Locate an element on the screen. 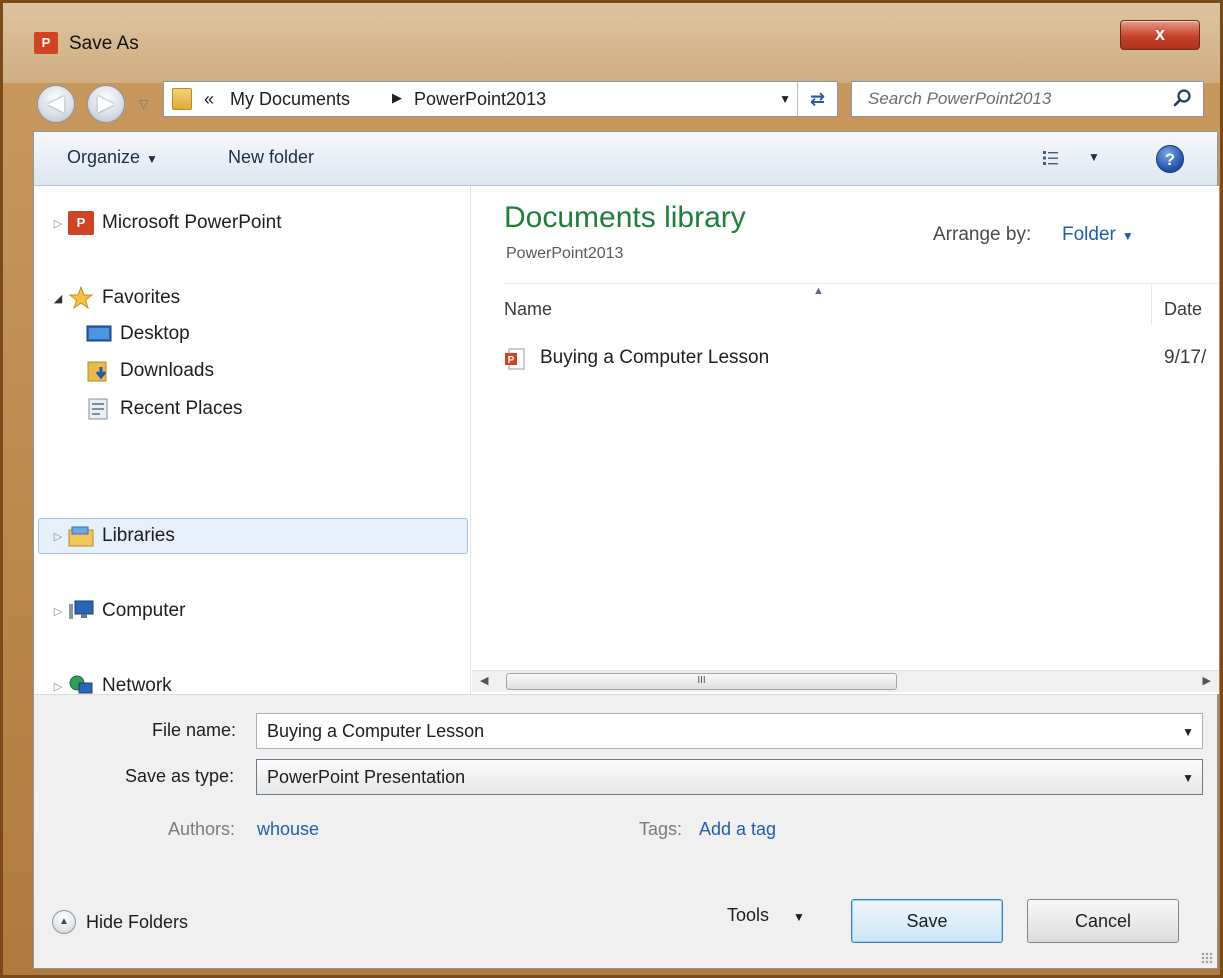  authors-field: whouse is located at coordinates (288, 829).